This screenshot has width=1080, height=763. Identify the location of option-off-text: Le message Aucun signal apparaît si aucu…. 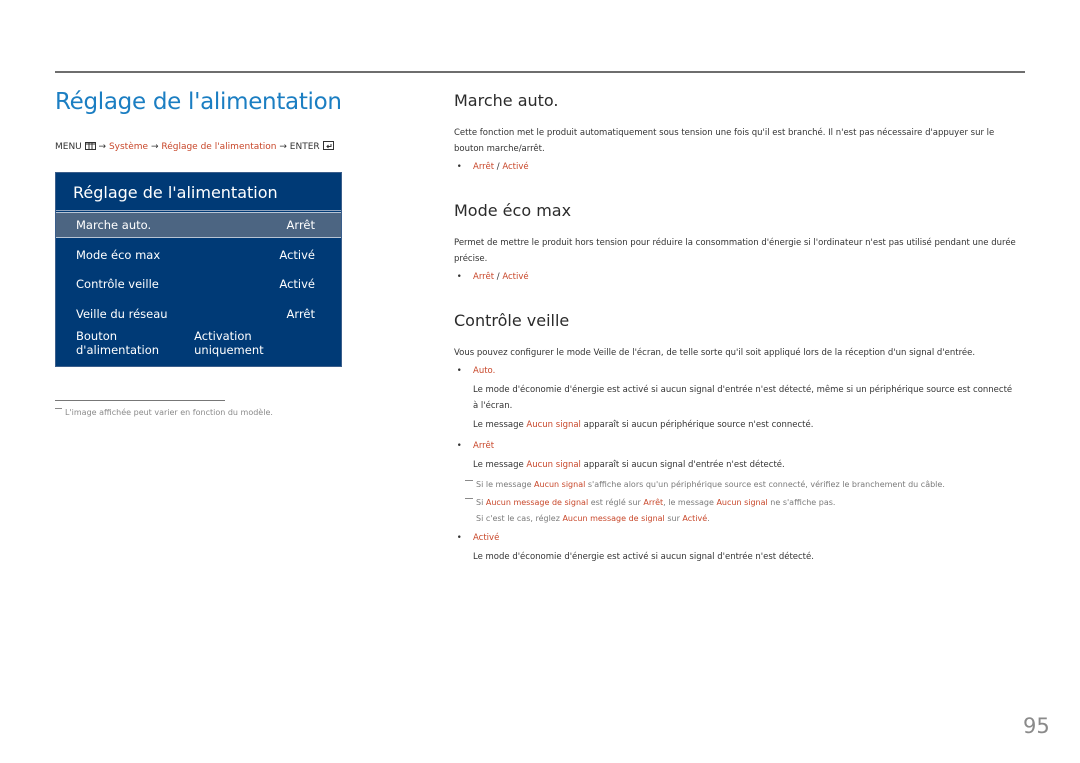
(745, 466).